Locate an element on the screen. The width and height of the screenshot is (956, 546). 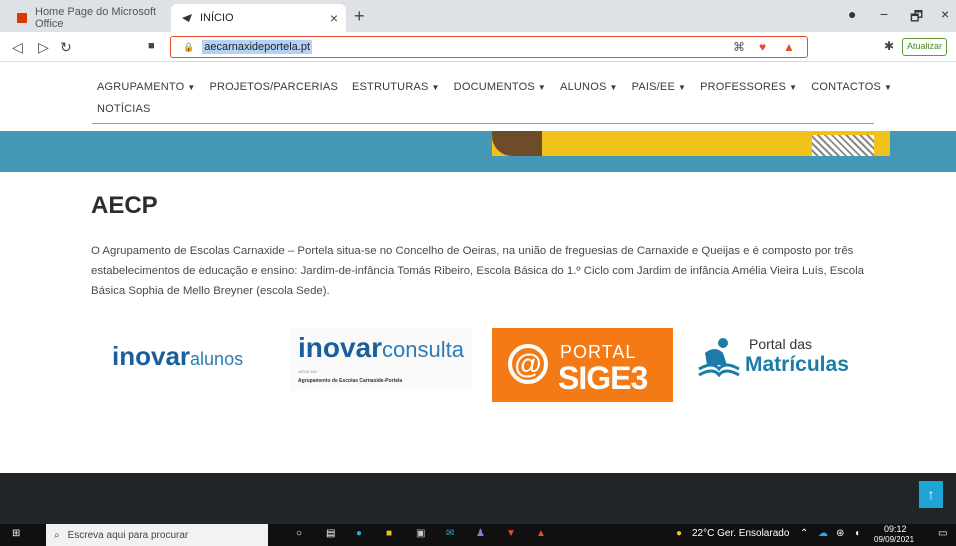
teams-icon: ♟ is located at coordinates (480, 533).